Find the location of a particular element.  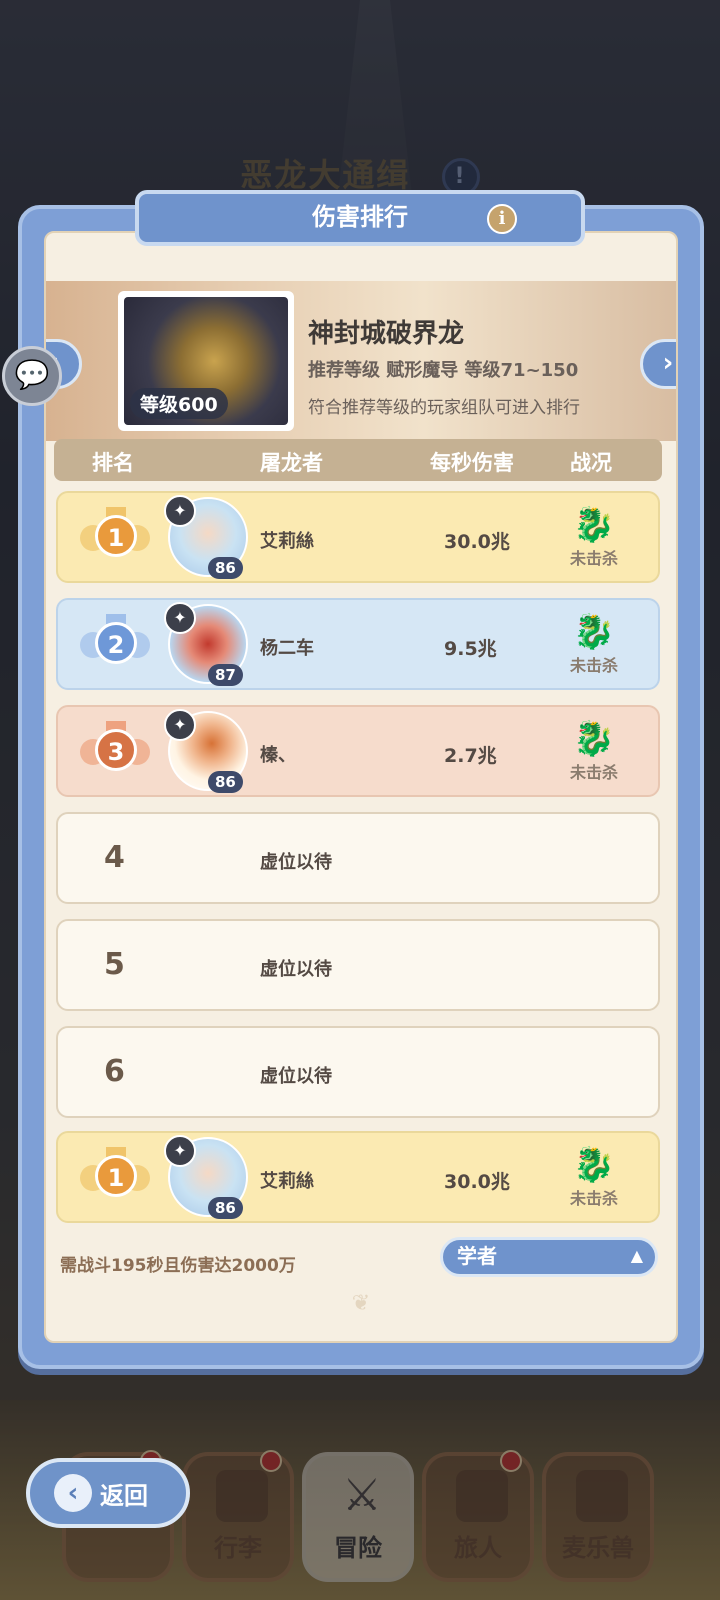

table-row: 4 虚位以待 is located at coordinates (358, 858).